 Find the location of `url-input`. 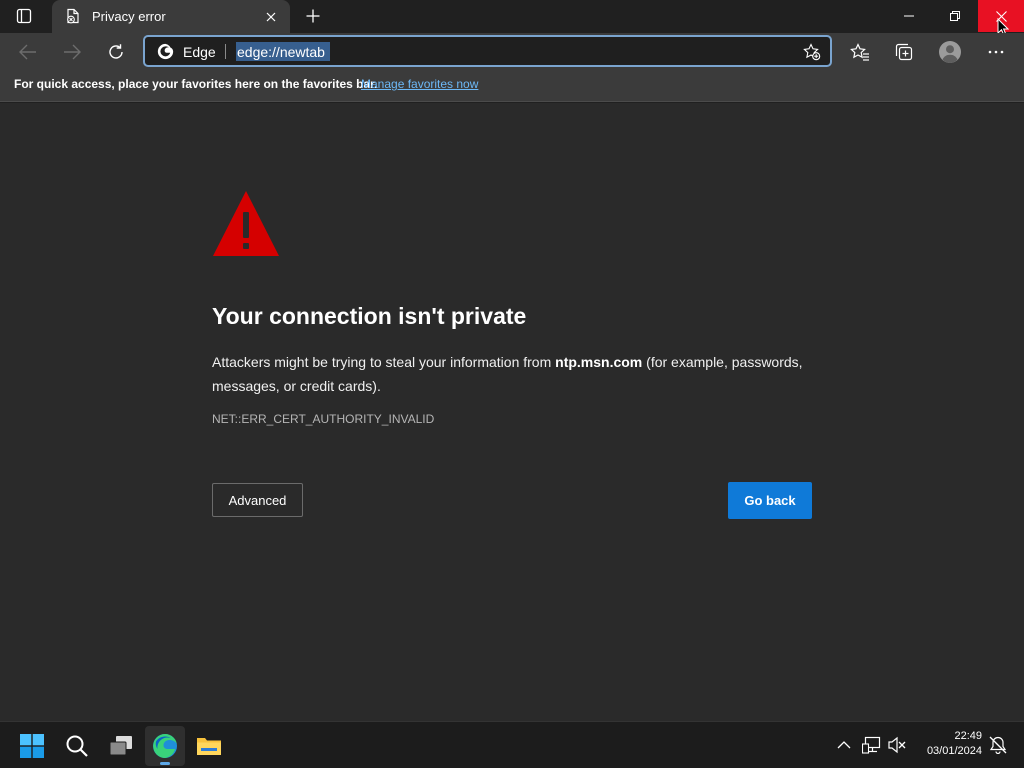

url-input is located at coordinates (283, 51).